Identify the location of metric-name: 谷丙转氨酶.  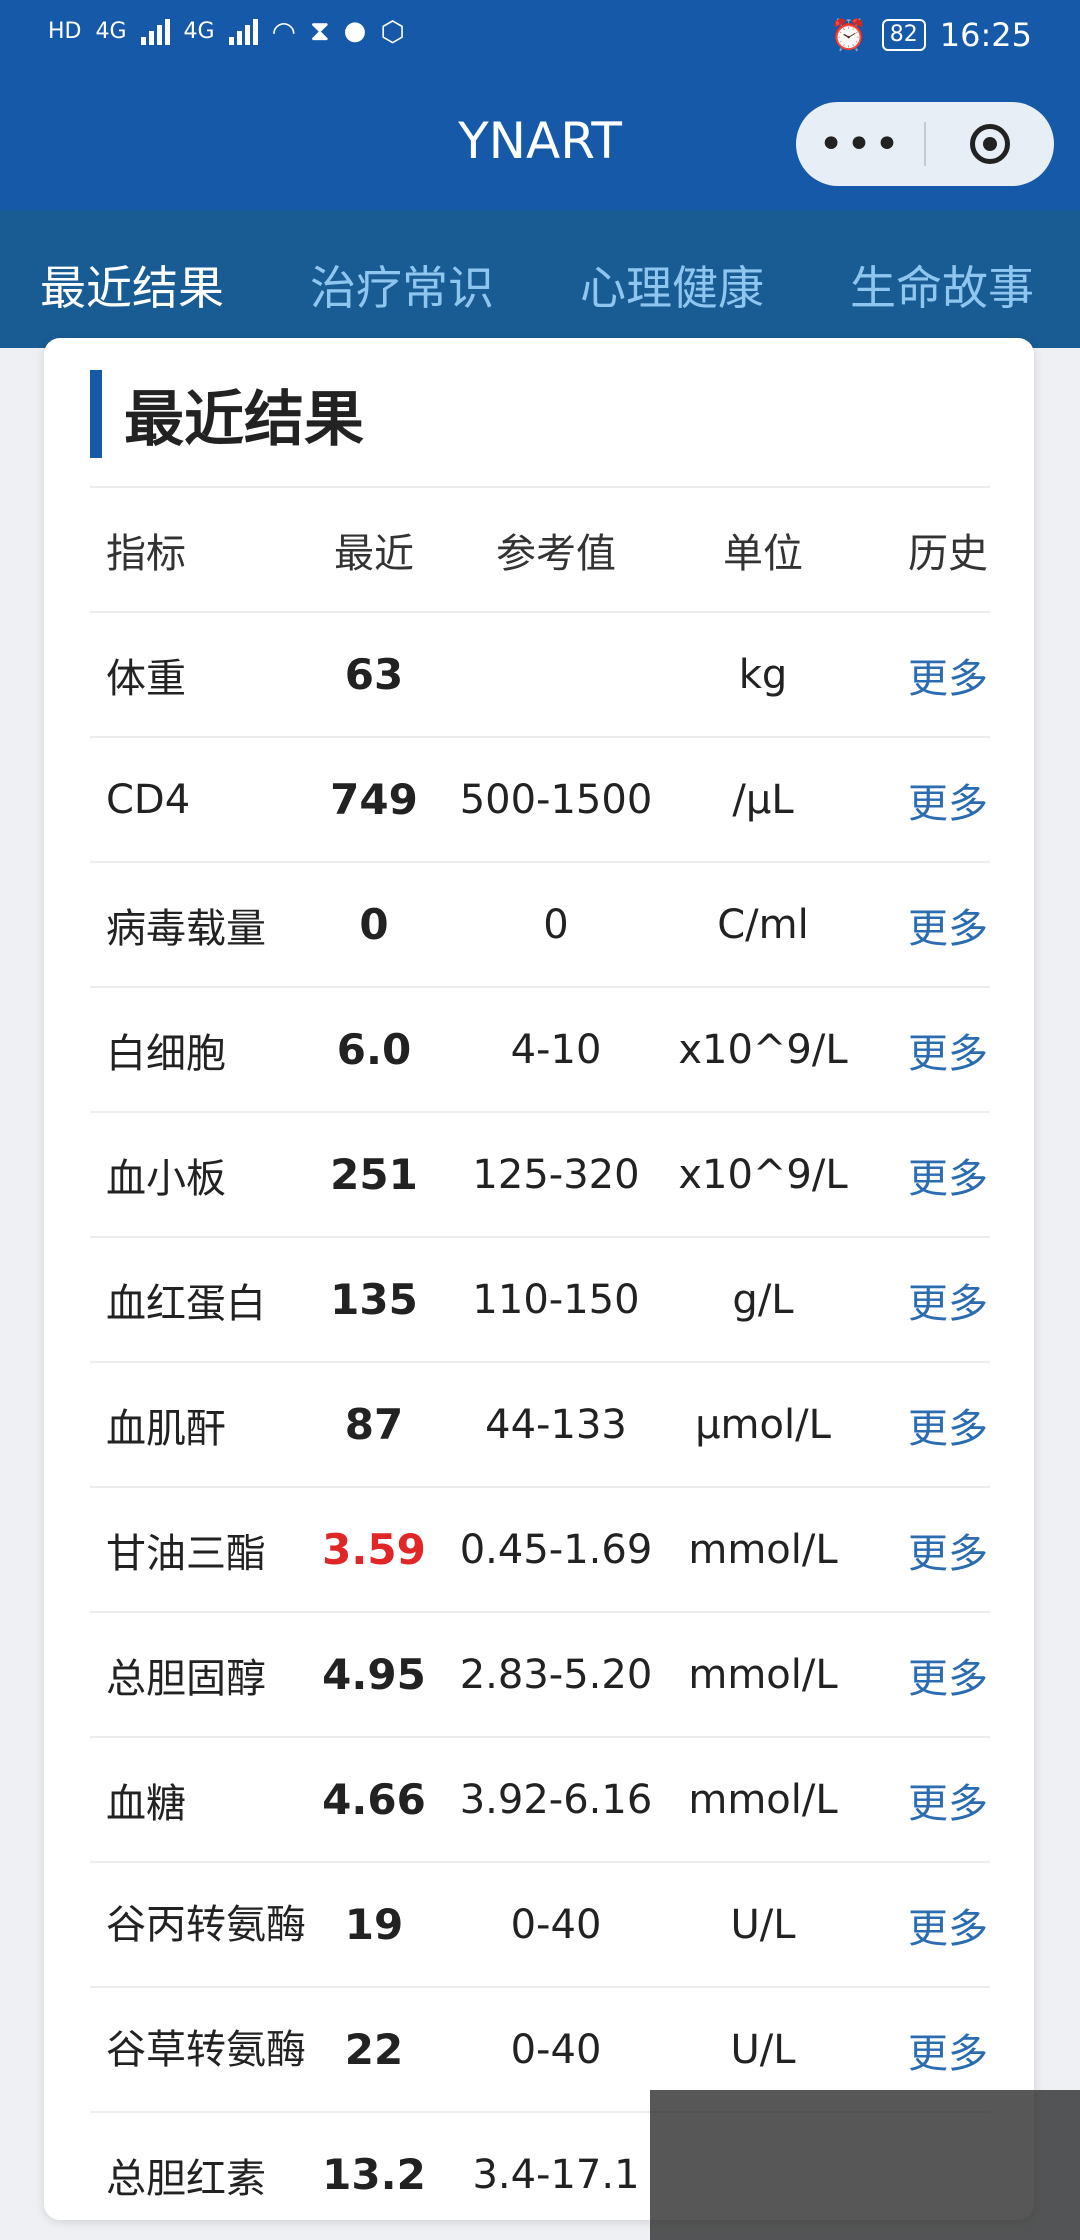
(198, 1924).